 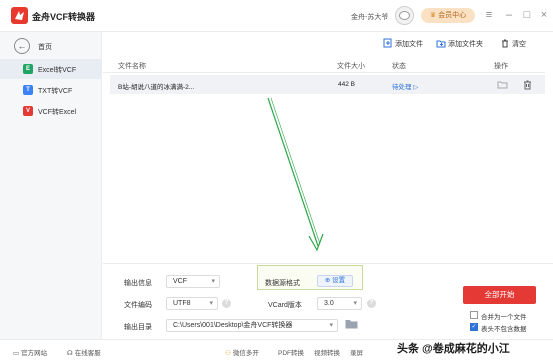 What do you see at coordinates (371, 303) in the screenshot?
I see `vcard-help-icon: ?` at bounding box center [371, 303].